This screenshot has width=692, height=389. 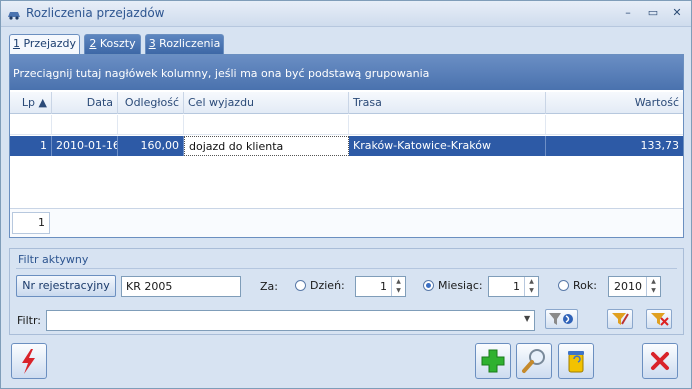 What do you see at coordinates (269, 286) in the screenshot?
I see `za-label: Za:` at bounding box center [269, 286].